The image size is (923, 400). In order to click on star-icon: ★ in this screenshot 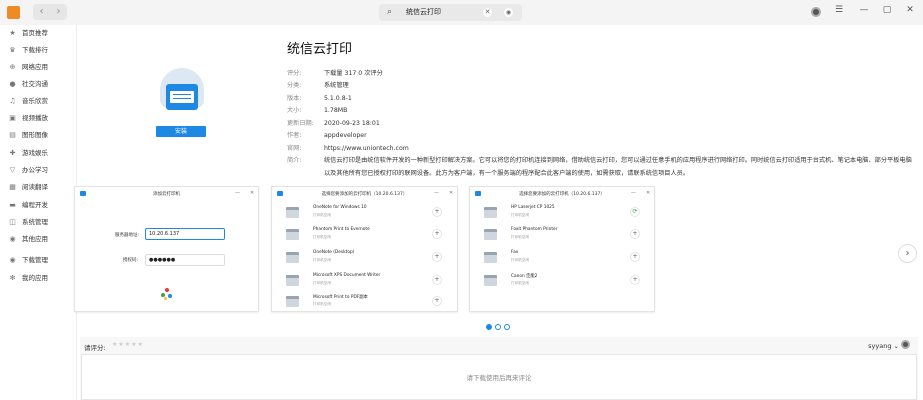, I will do `click(12, 33)`.